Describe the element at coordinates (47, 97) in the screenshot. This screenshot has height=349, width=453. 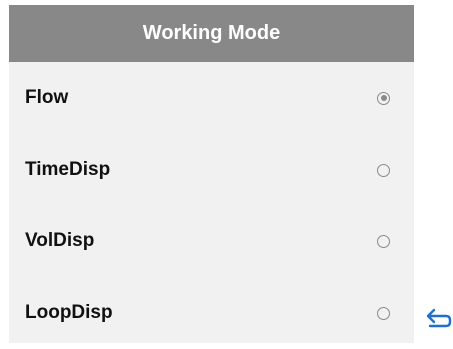
I see `option-label: Flow` at that location.